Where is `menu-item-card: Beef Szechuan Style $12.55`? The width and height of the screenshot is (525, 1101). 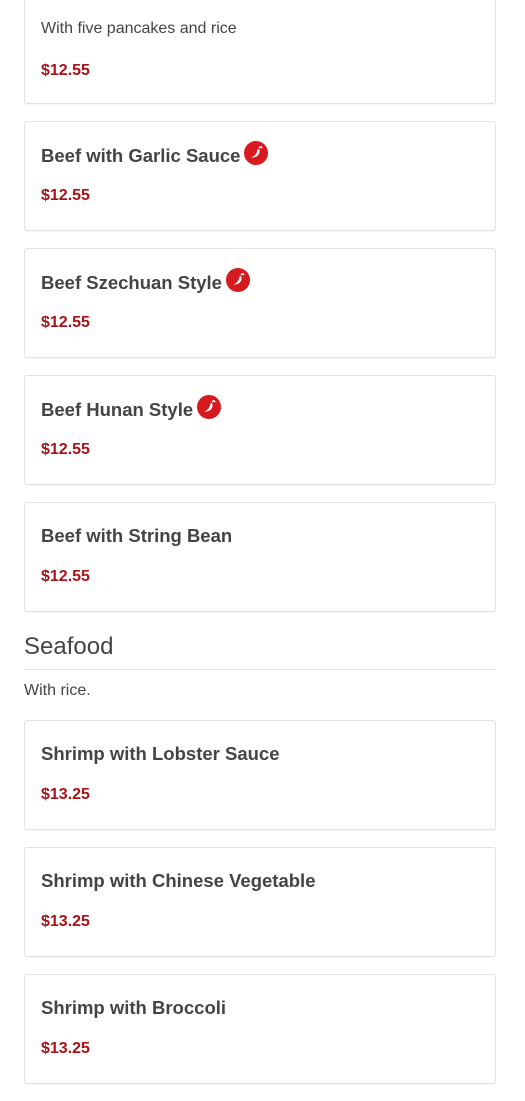
menu-item-card: Beef Szechuan Style $12.55 is located at coordinates (260, 303).